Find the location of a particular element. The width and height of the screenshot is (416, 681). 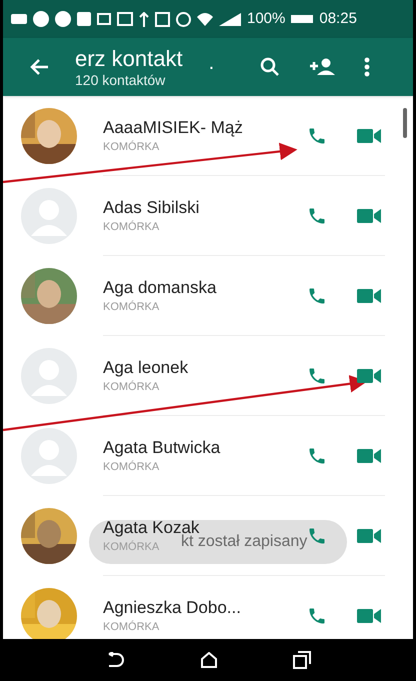

signal-icon is located at coordinates (230, 19).